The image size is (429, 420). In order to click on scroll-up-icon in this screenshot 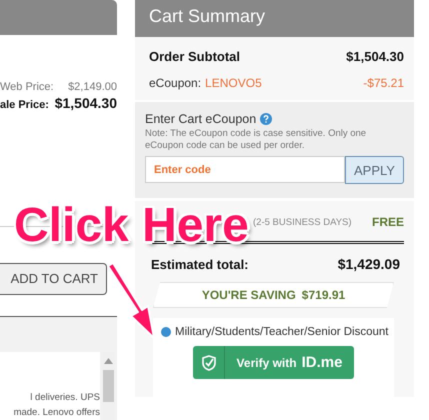, I will do `click(108, 361)`.